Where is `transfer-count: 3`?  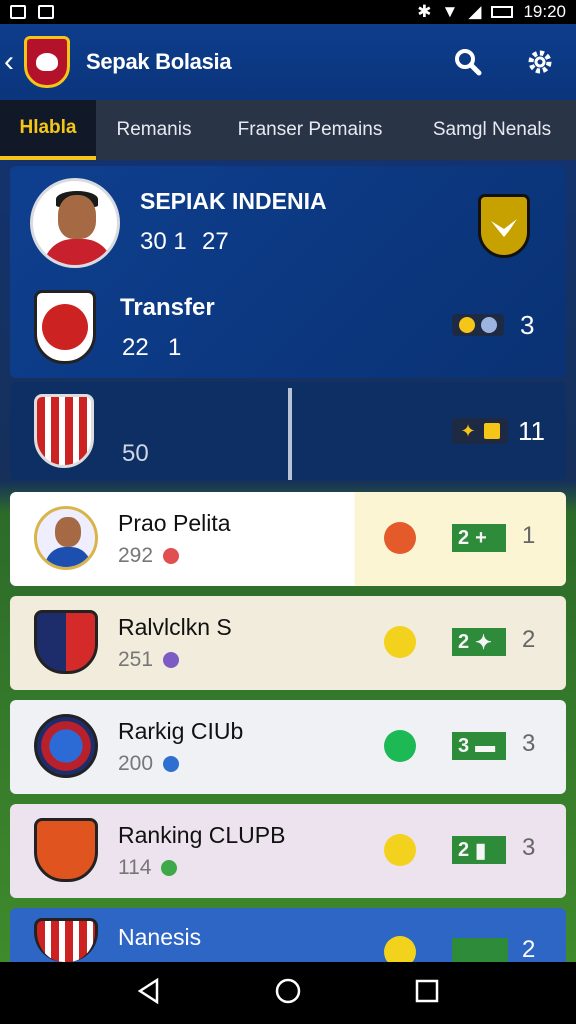
transfer-count: 3 is located at coordinates (527, 325).